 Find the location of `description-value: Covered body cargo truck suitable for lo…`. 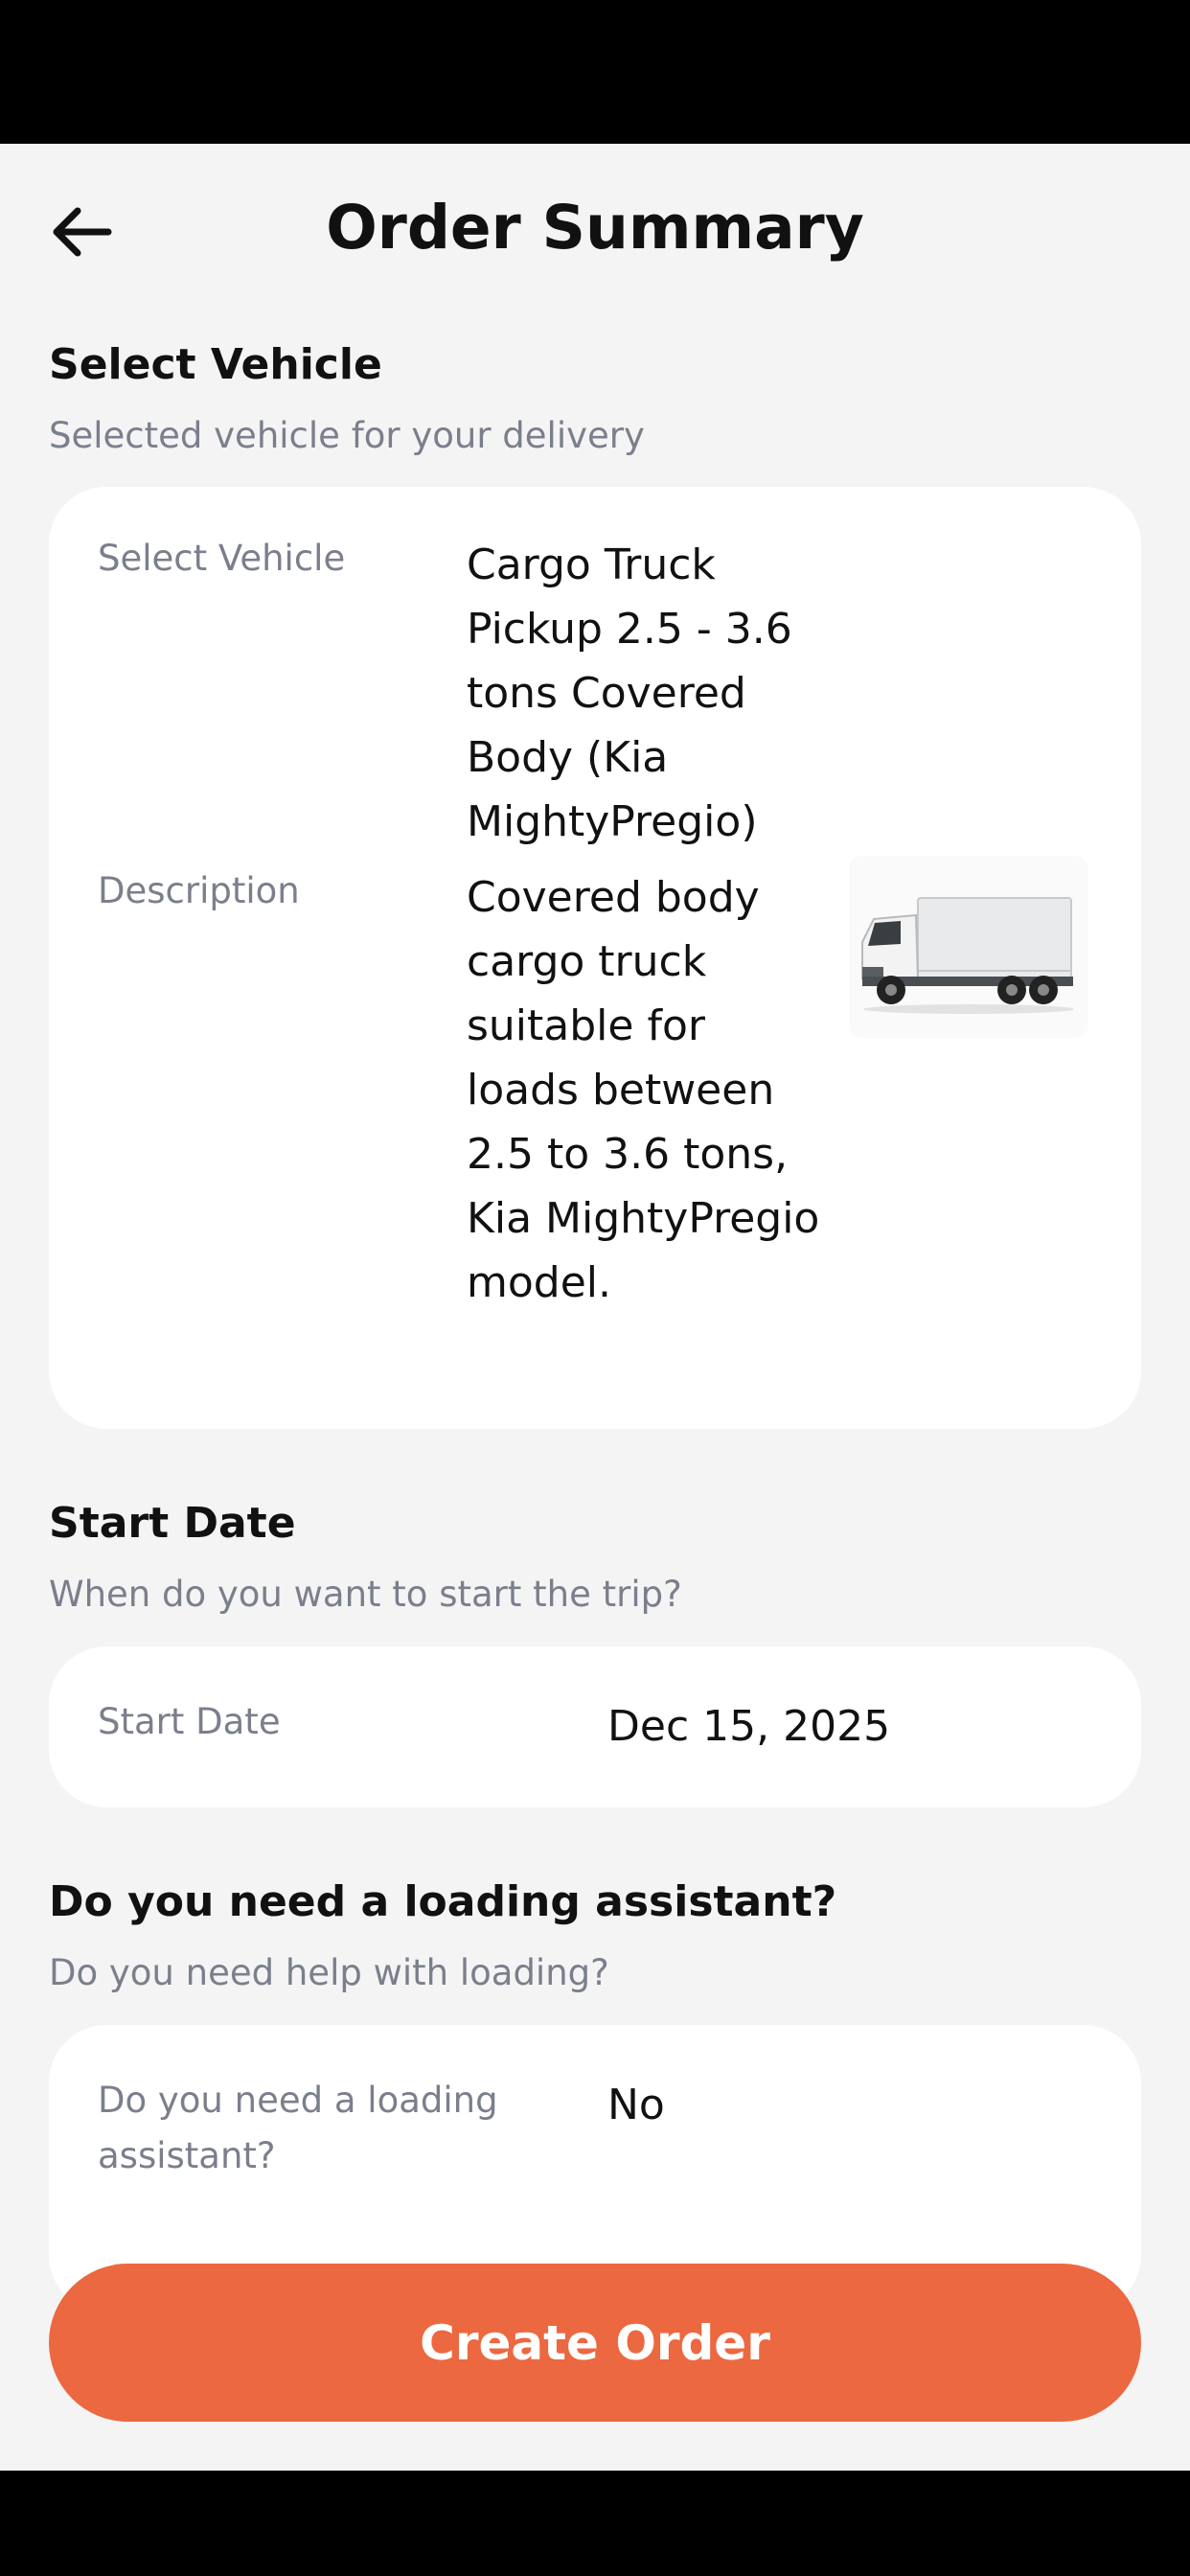

description-value: Covered body cargo truck suitable for lo… is located at coordinates (643, 1090).